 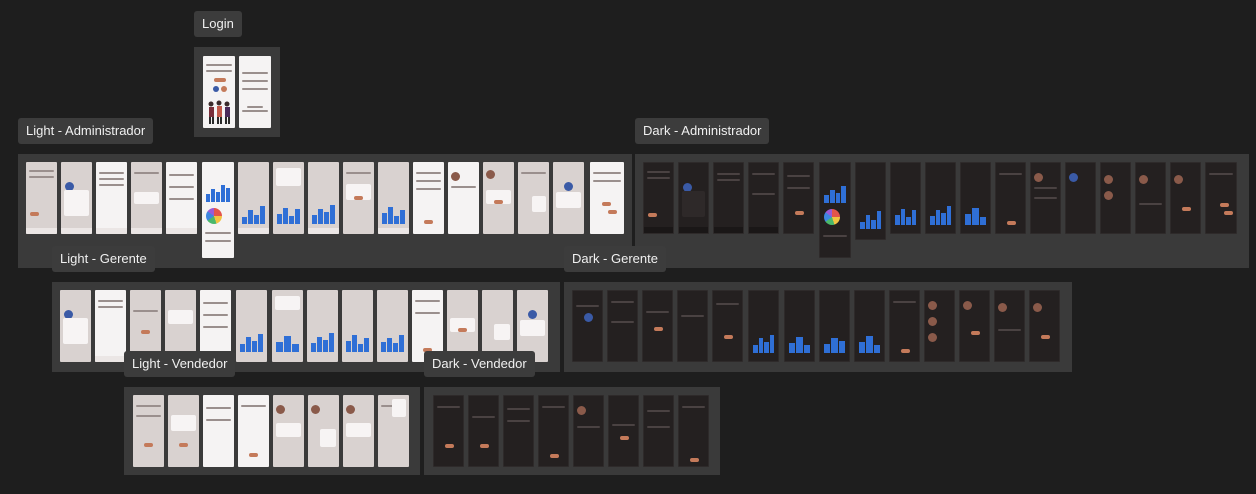 What do you see at coordinates (479, 364) in the screenshot?
I see `section-label-dark-vendedor: Dark - Vendedor` at bounding box center [479, 364].